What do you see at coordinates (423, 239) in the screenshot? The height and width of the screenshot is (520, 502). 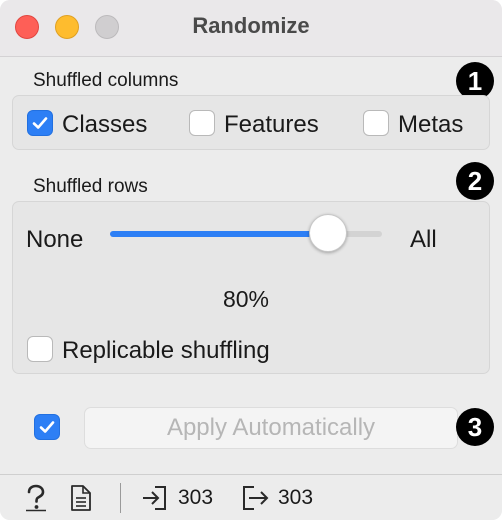 I see `slider-max-label: All` at bounding box center [423, 239].